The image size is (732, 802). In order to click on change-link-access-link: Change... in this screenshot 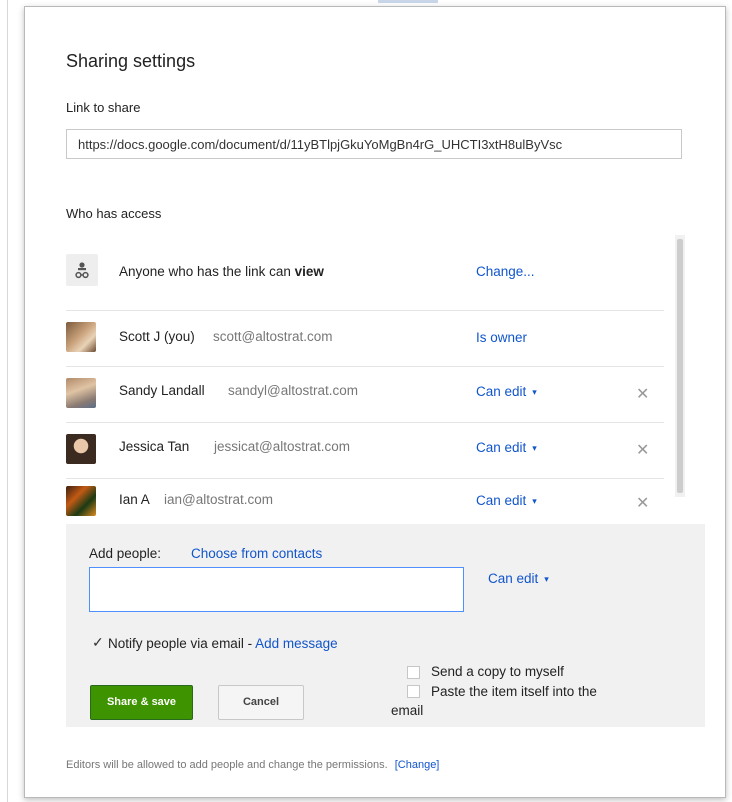, I will do `click(505, 271)`.